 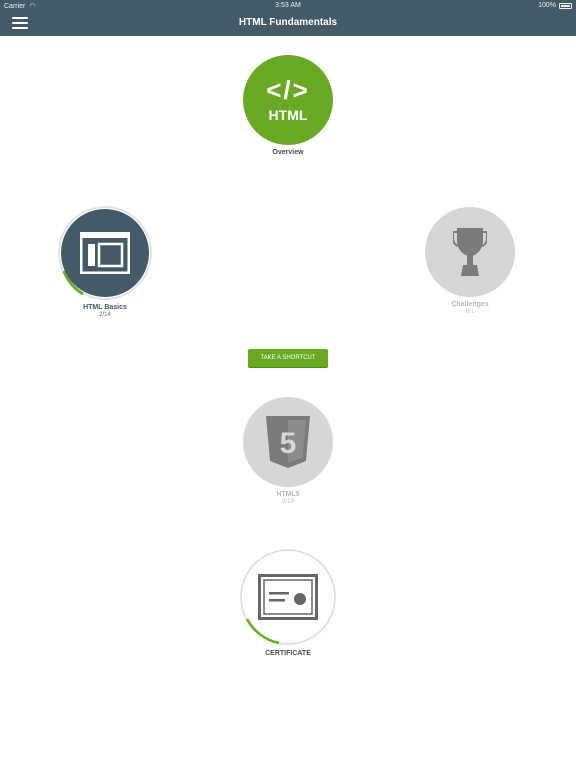 I want to click on certificate-icon, so click(x=288, y=597).